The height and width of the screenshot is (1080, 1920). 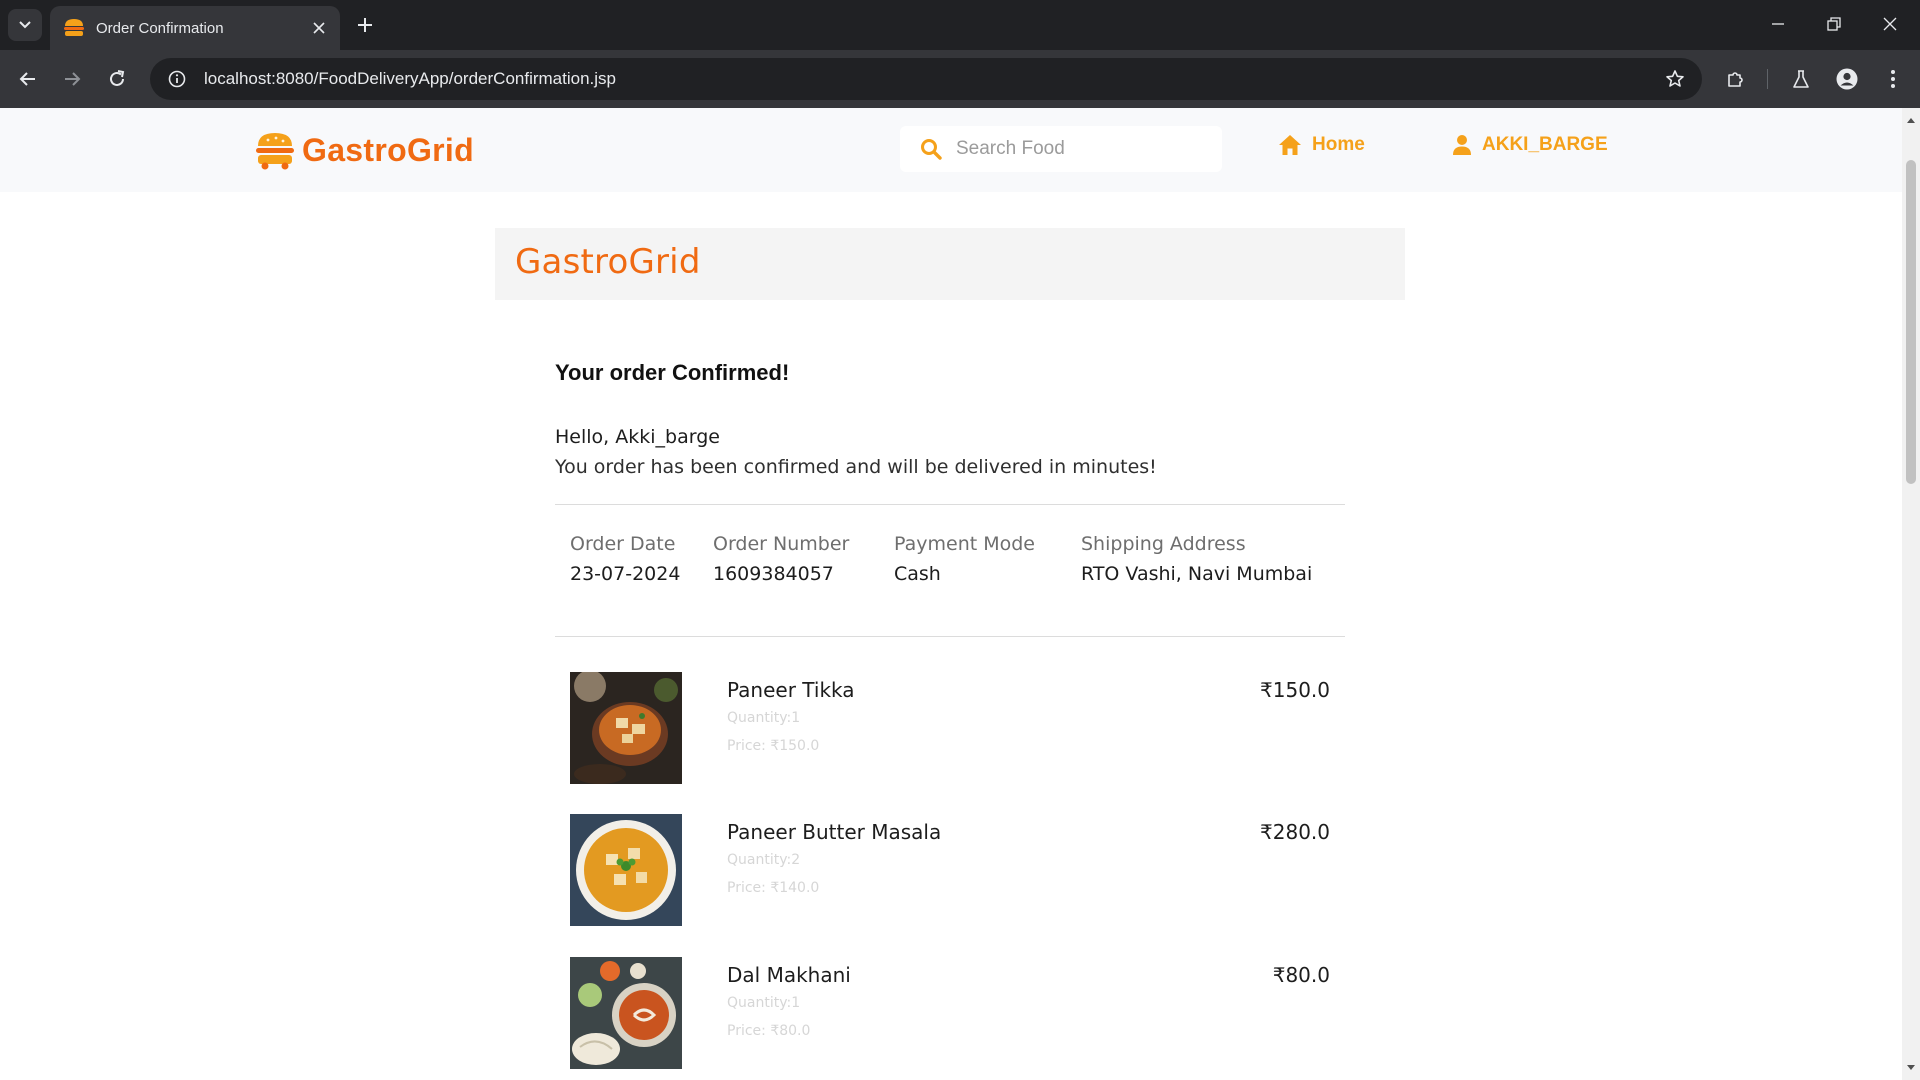 I want to click on flask-icon, so click(x=1801, y=79).